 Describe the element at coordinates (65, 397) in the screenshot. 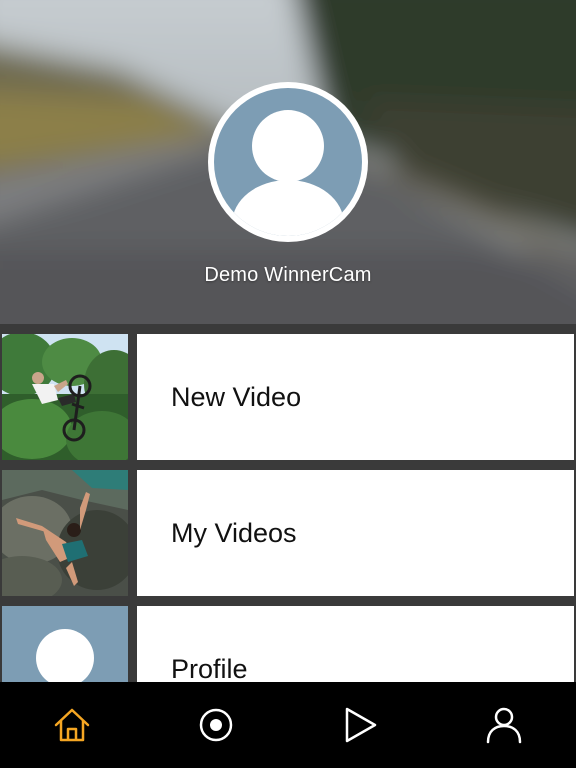

I see `bmx-rider-thumbnail` at that location.